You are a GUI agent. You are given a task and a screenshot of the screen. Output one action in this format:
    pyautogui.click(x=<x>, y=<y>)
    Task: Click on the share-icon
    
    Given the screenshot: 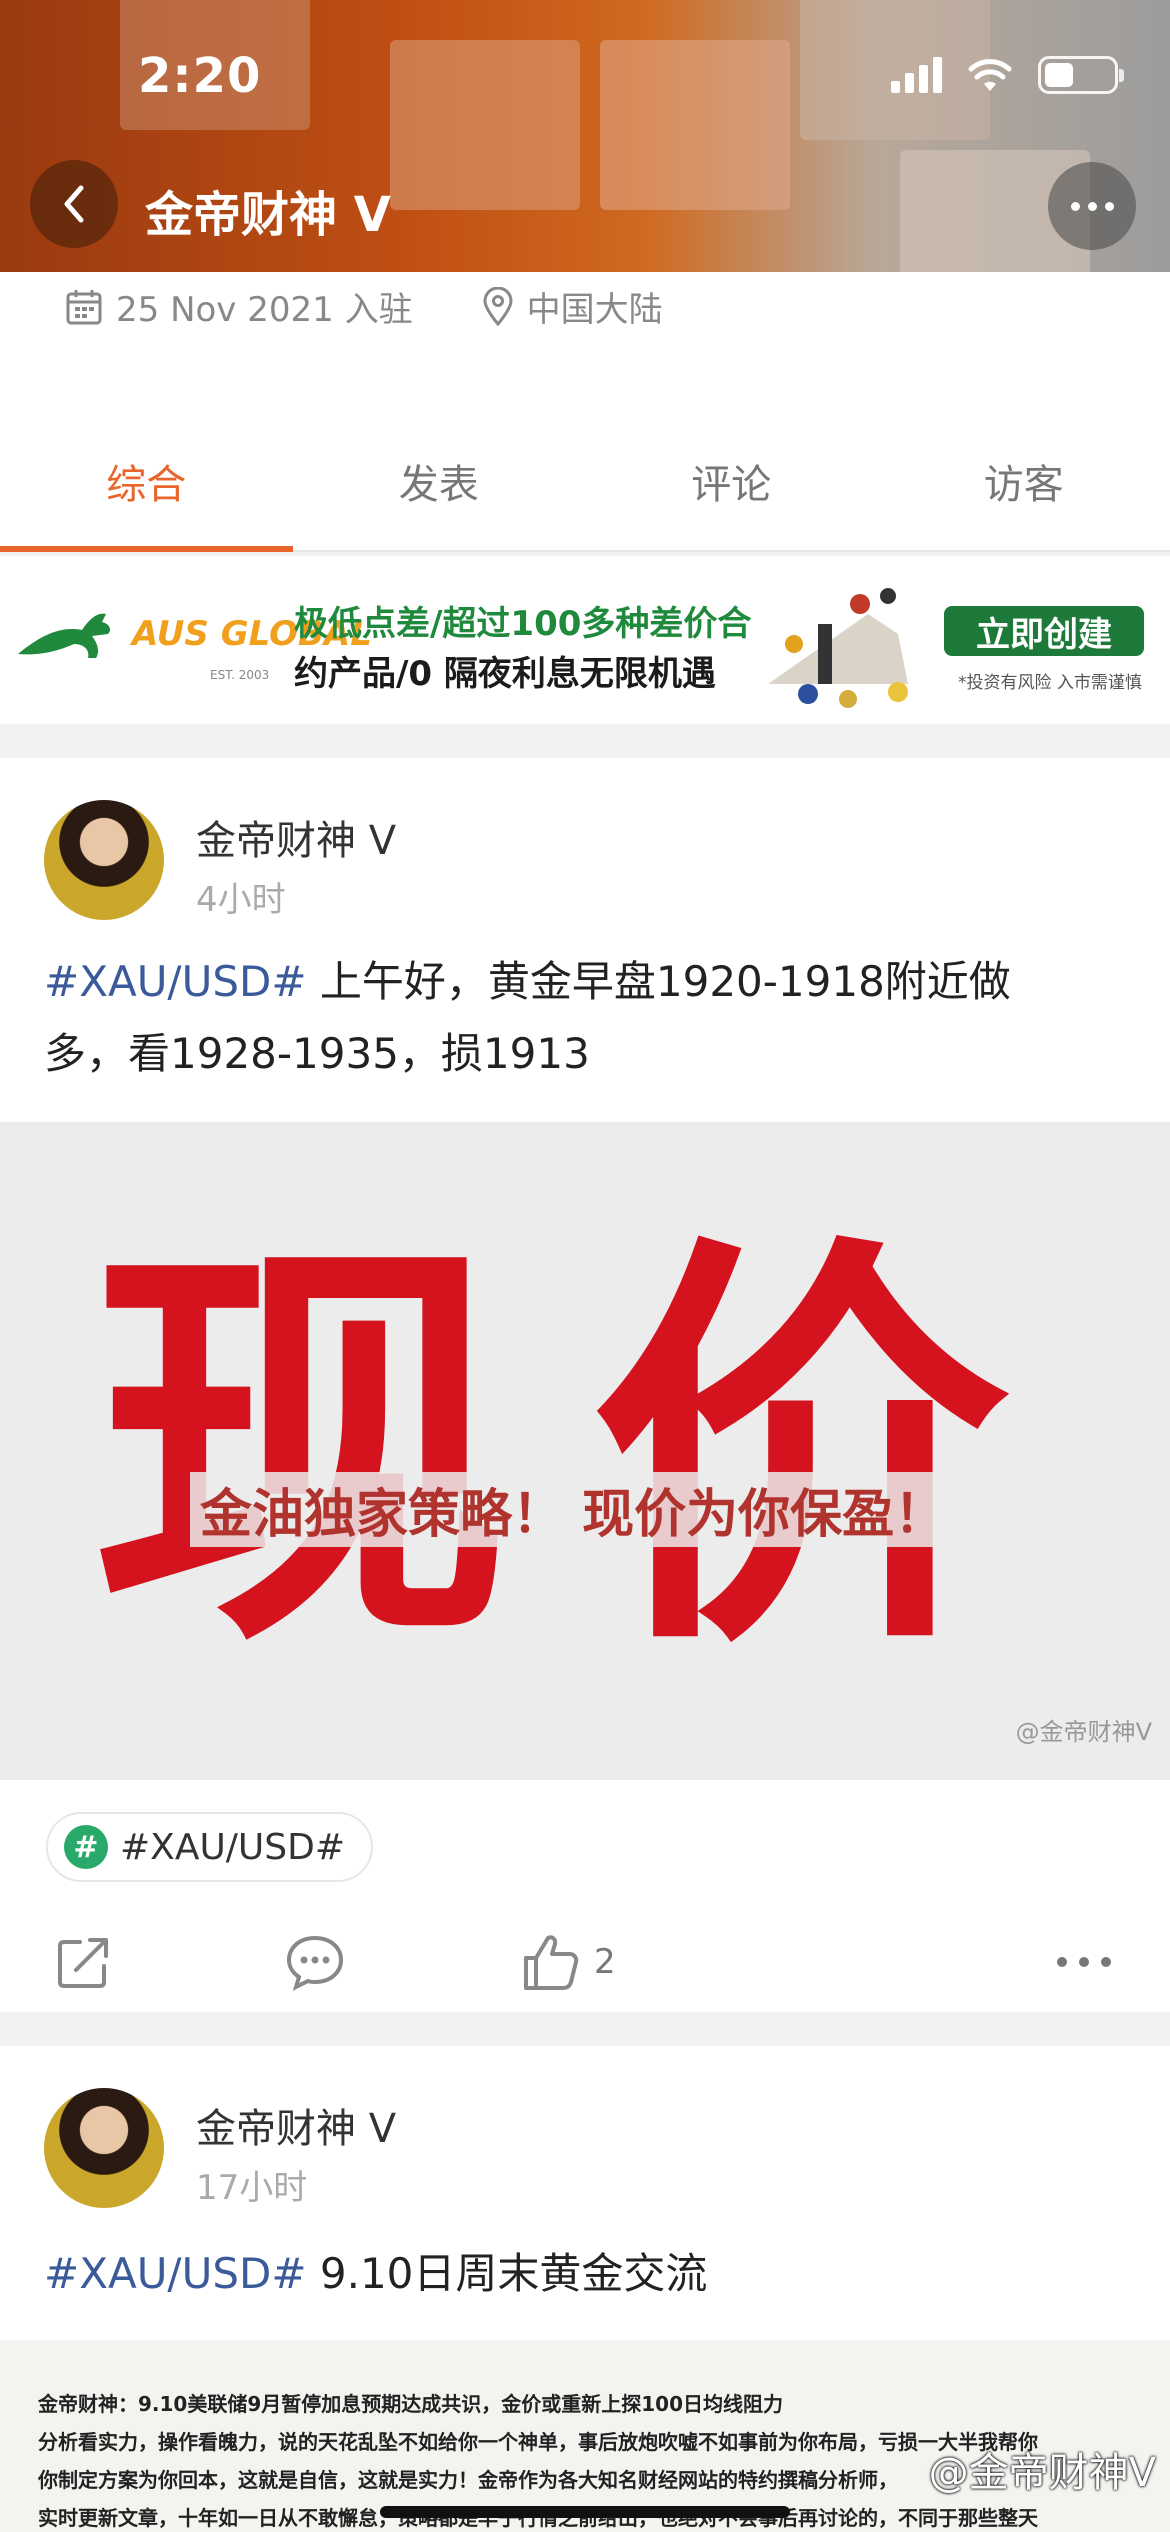 What is the action you would take?
    pyautogui.click(x=83, y=1963)
    